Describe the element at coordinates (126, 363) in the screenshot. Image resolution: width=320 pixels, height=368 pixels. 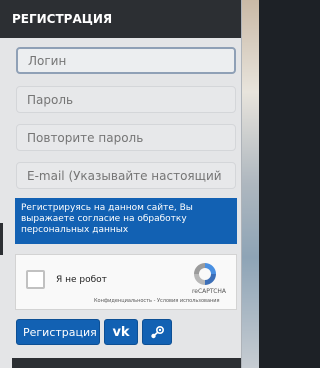
I see `next-panel-header` at that location.